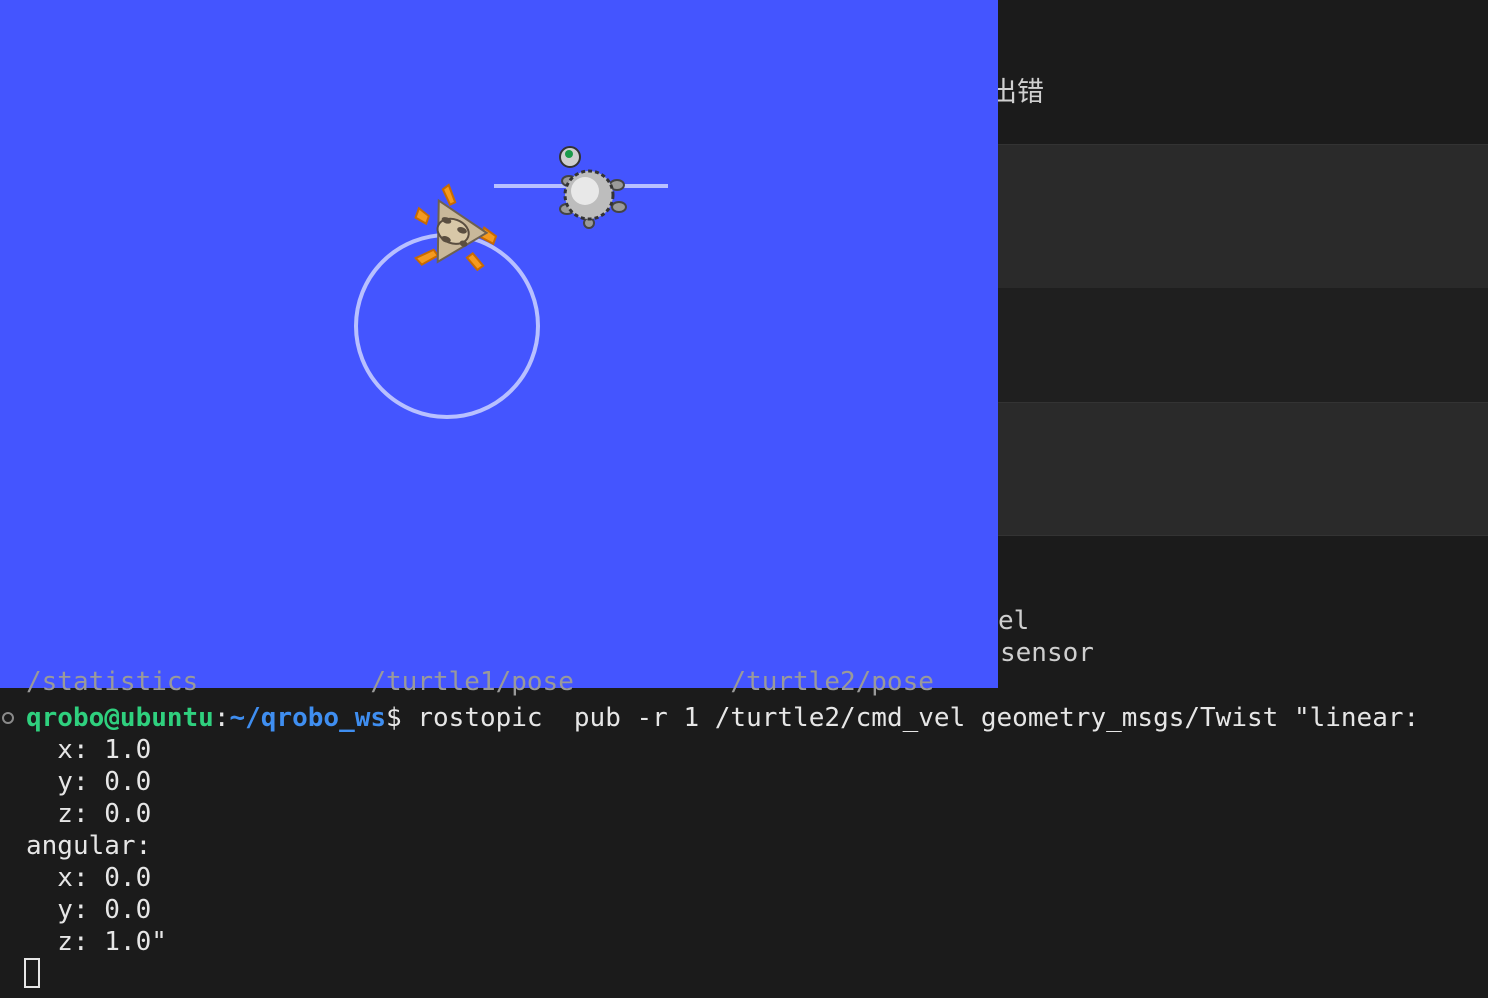 Image resolution: width=1488 pixels, height=998 pixels. What do you see at coordinates (1014, 621) in the screenshot?
I see `editor-partial-text: el` at bounding box center [1014, 621].